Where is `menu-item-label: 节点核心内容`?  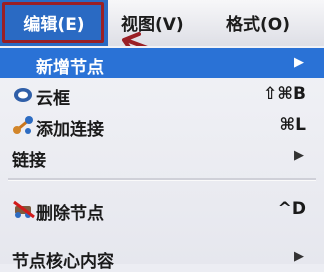
menu-item-label: 节点核心内容 is located at coordinates (63, 262).